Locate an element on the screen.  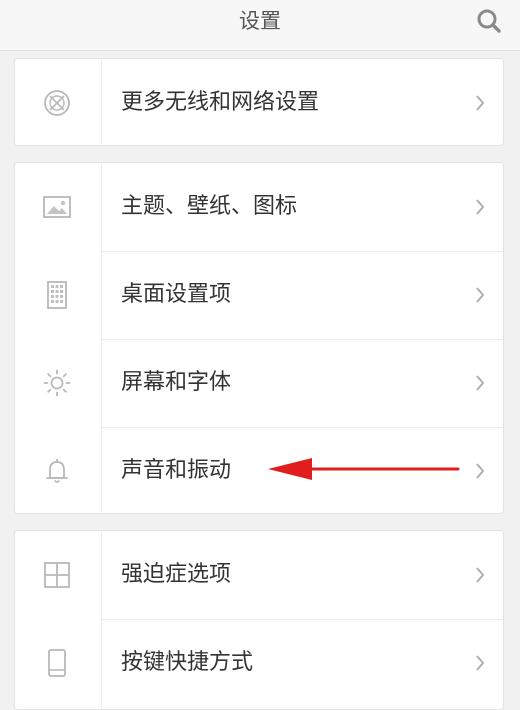
four-squares-icon is located at coordinates (57, 575).